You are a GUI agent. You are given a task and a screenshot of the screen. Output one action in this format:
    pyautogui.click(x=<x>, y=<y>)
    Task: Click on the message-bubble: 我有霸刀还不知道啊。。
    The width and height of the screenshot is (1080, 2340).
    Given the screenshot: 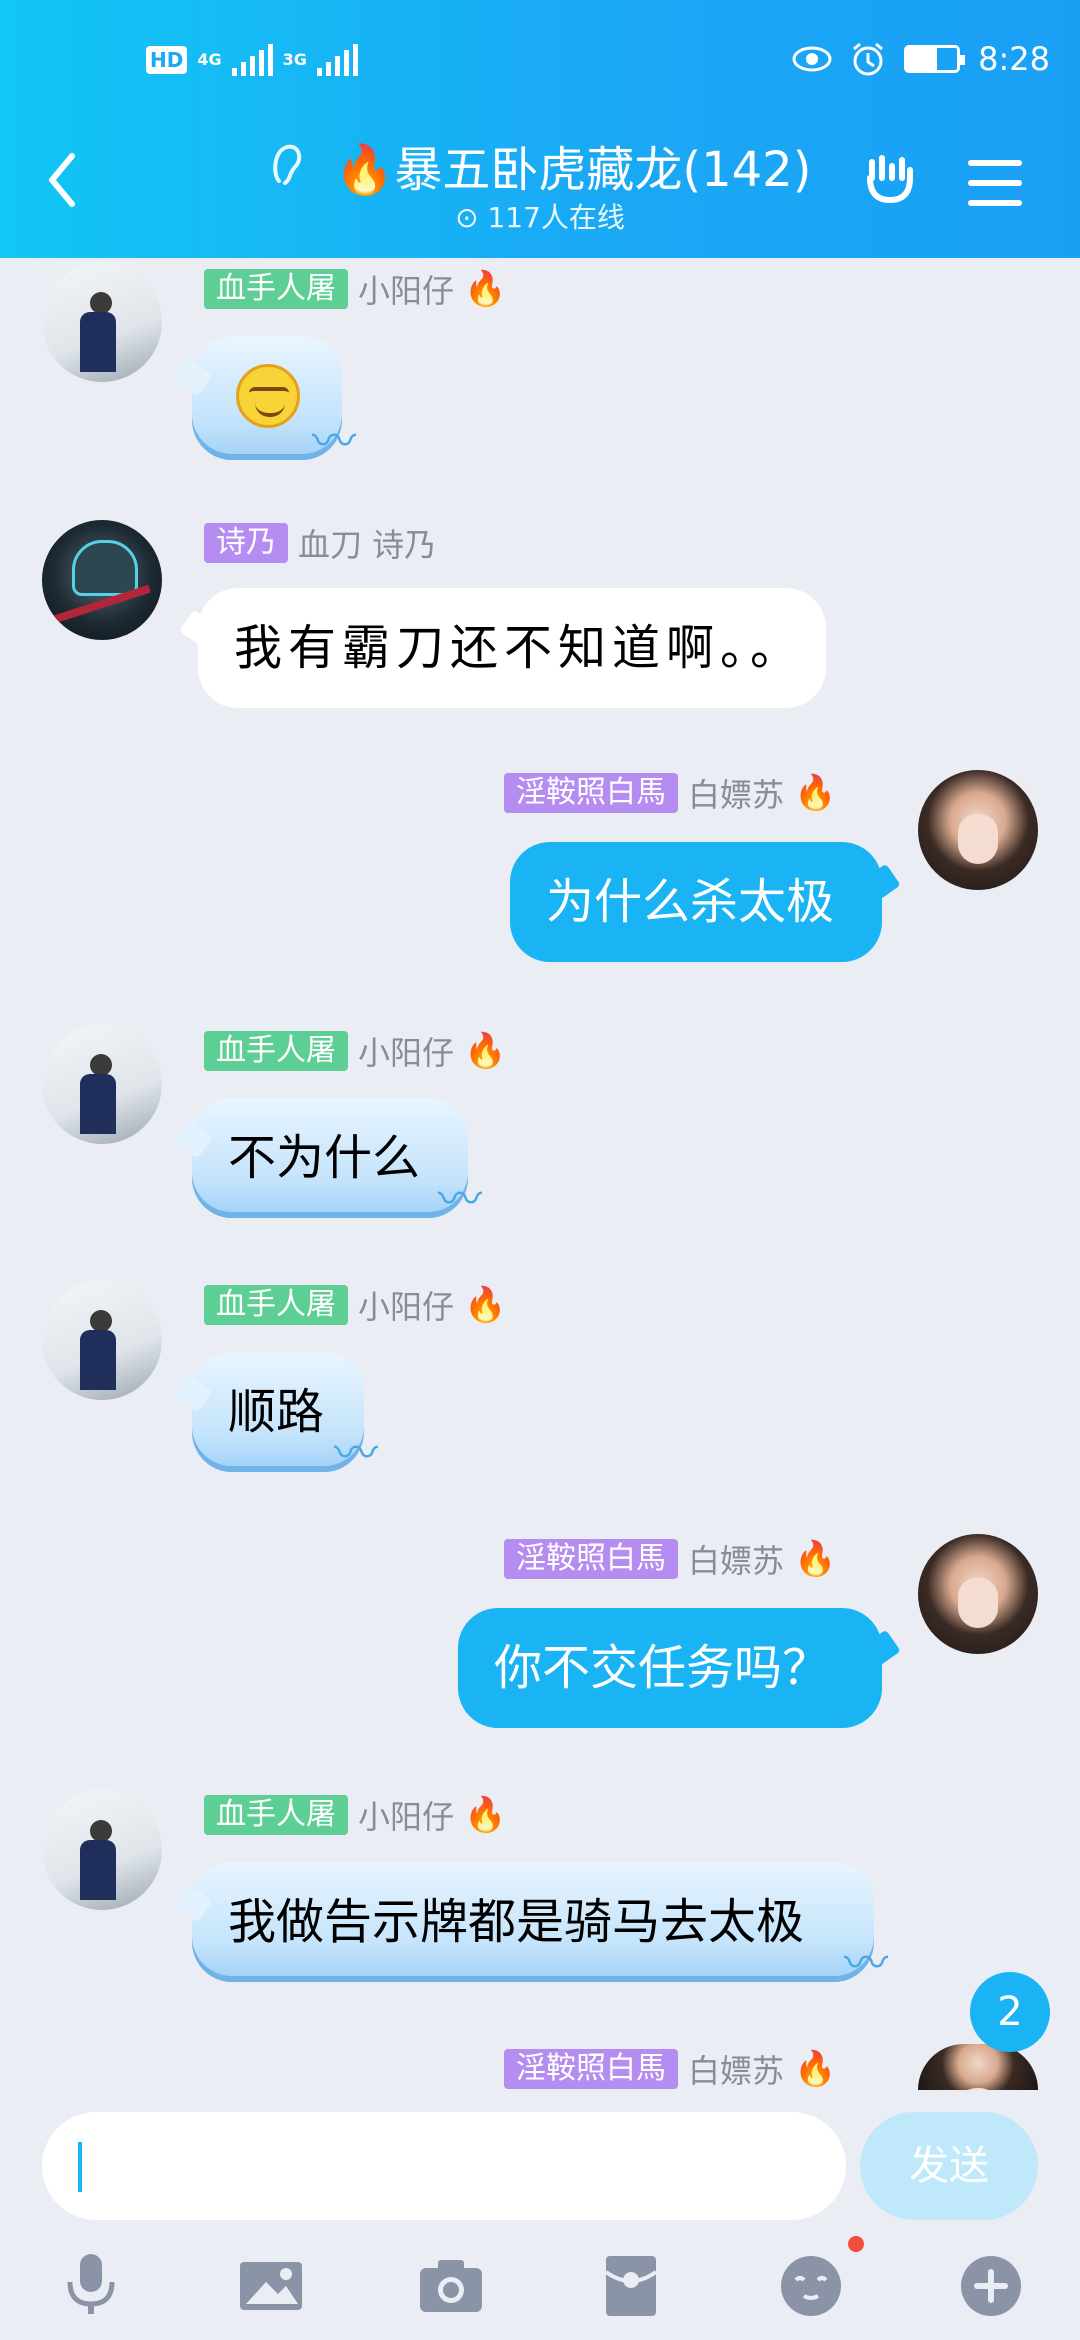 What is the action you would take?
    pyautogui.click(x=512, y=648)
    